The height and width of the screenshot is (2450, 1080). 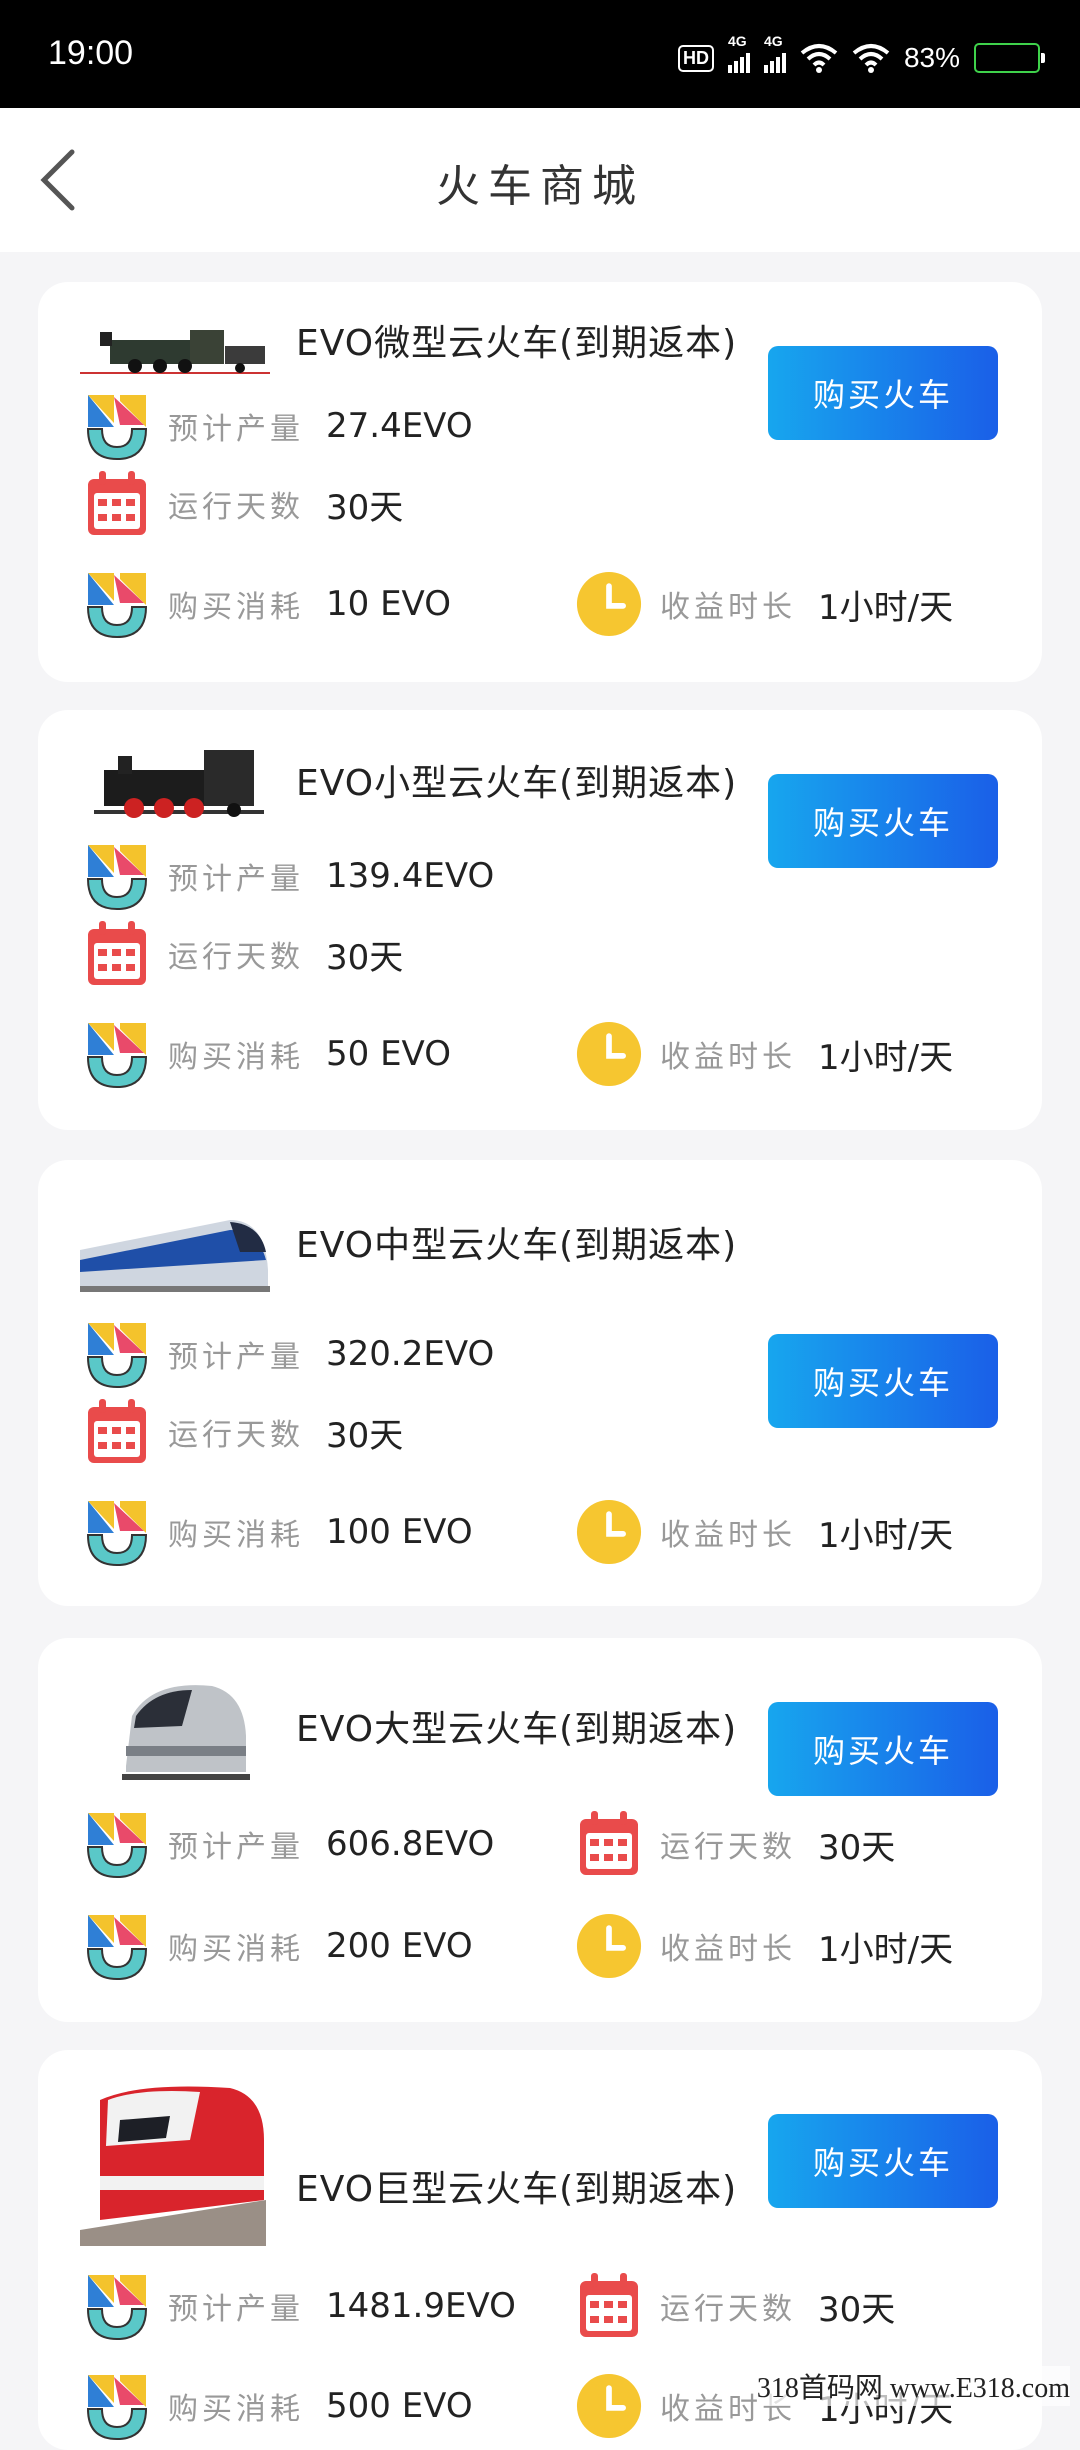 I want to click on watermark: 318首码网 www.E318.com, so click(x=913, y=2386).